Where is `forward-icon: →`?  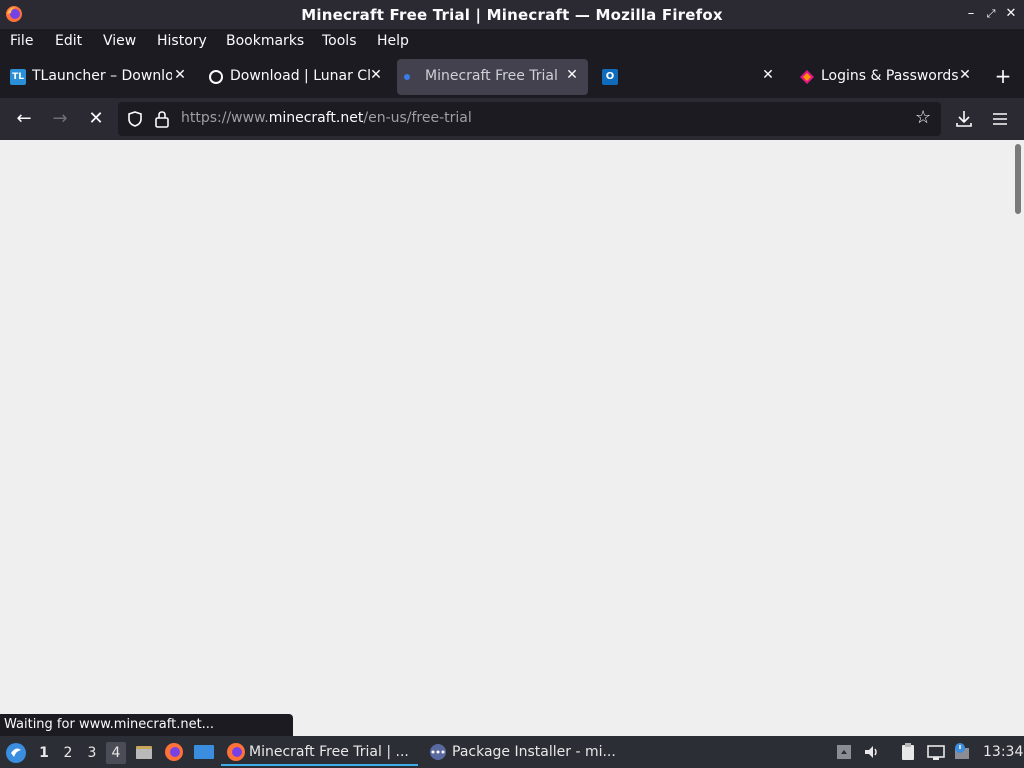
forward-icon: → is located at coordinates (60, 119).